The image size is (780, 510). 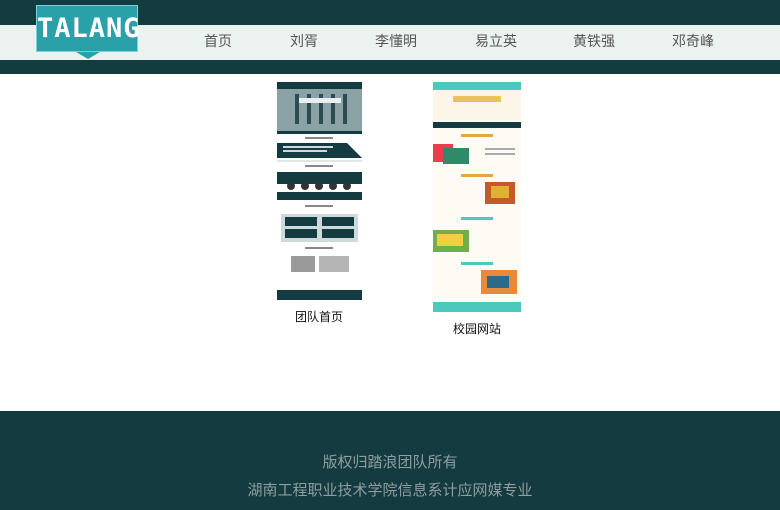 What do you see at coordinates (693, 42) in the screenshot?
I see `nav-item-dengqifeng: 邓奇峰` at bounding box center [693, 42].